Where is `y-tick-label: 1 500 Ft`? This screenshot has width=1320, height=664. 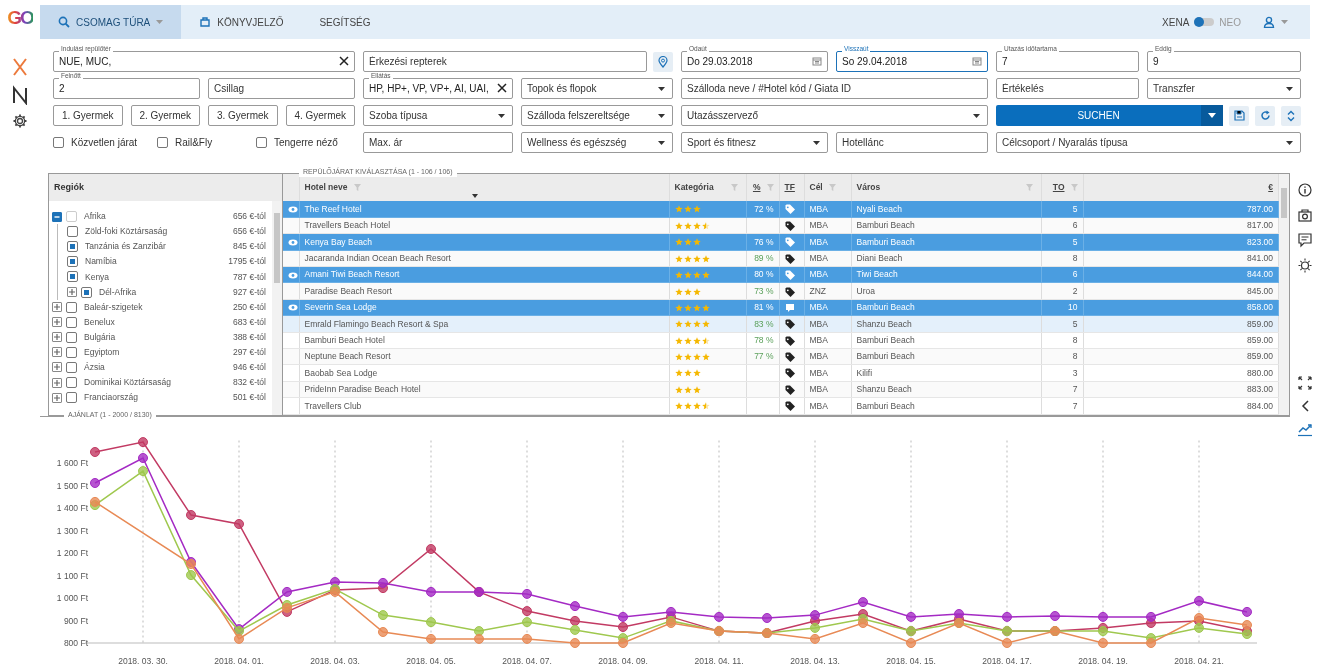
y-tick-label: 1 500 Ft is located at coordinates (72, 485).